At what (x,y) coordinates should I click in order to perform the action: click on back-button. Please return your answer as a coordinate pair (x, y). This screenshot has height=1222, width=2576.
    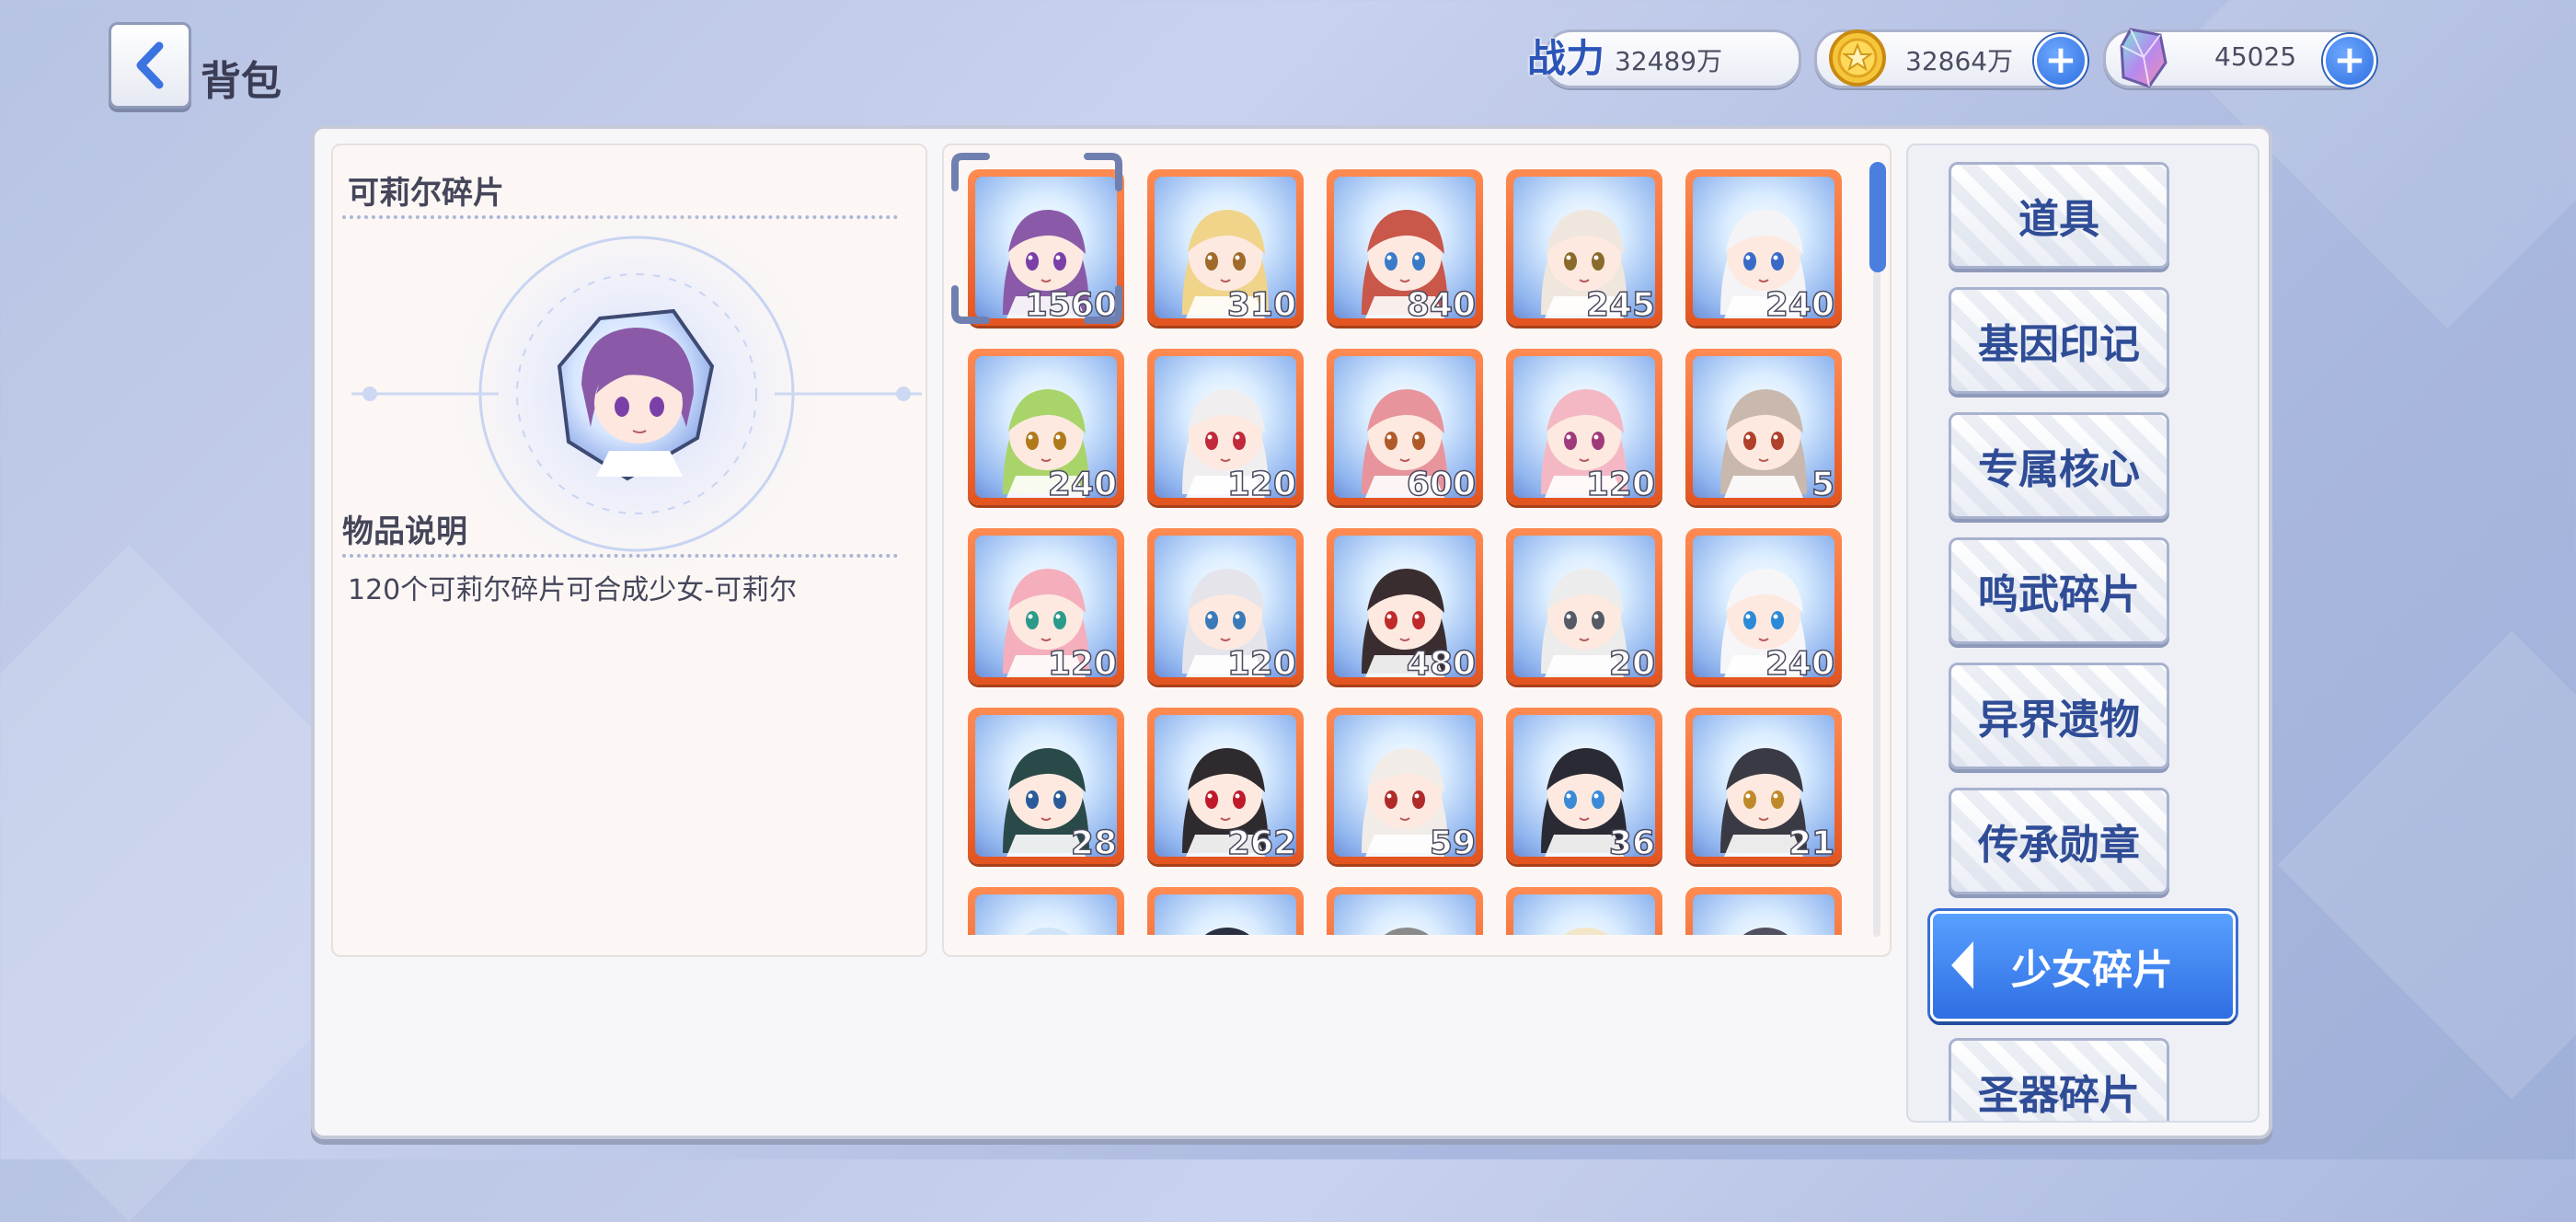
    Looking at the image, I should click on (150, 65).